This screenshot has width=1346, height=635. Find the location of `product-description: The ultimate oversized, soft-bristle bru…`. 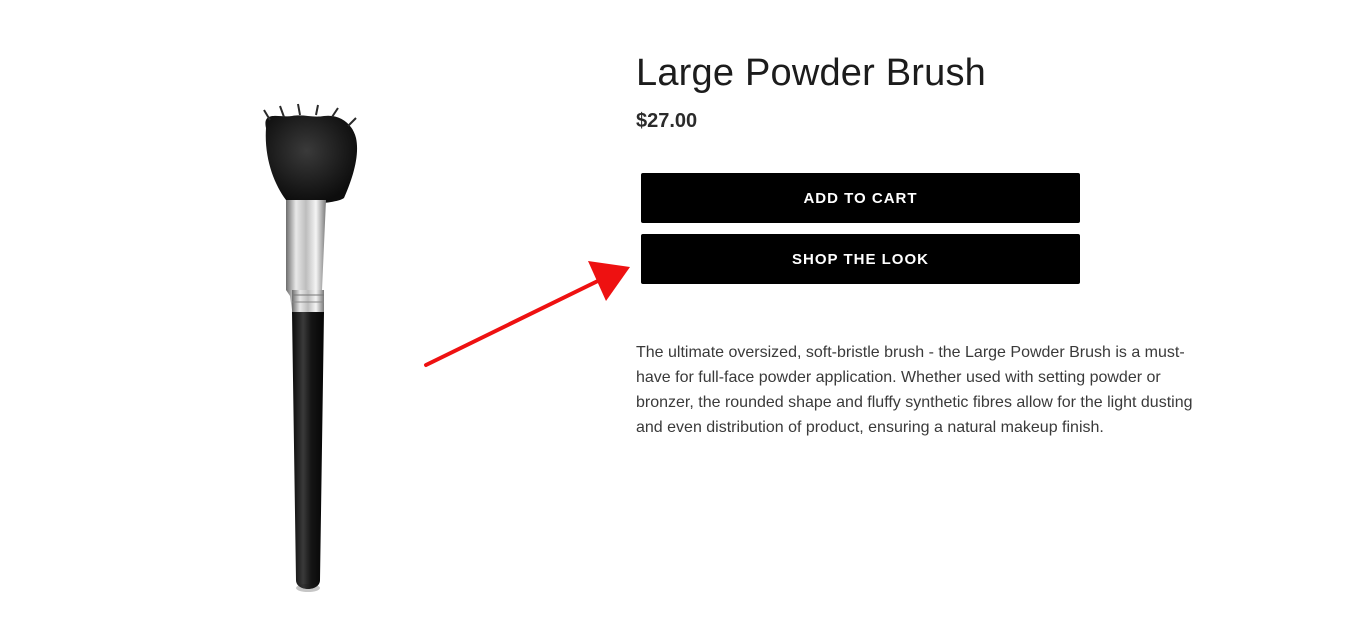

product-description: The ultimate oversized, soft-bristle bru… is located at coordinates (914, 390).